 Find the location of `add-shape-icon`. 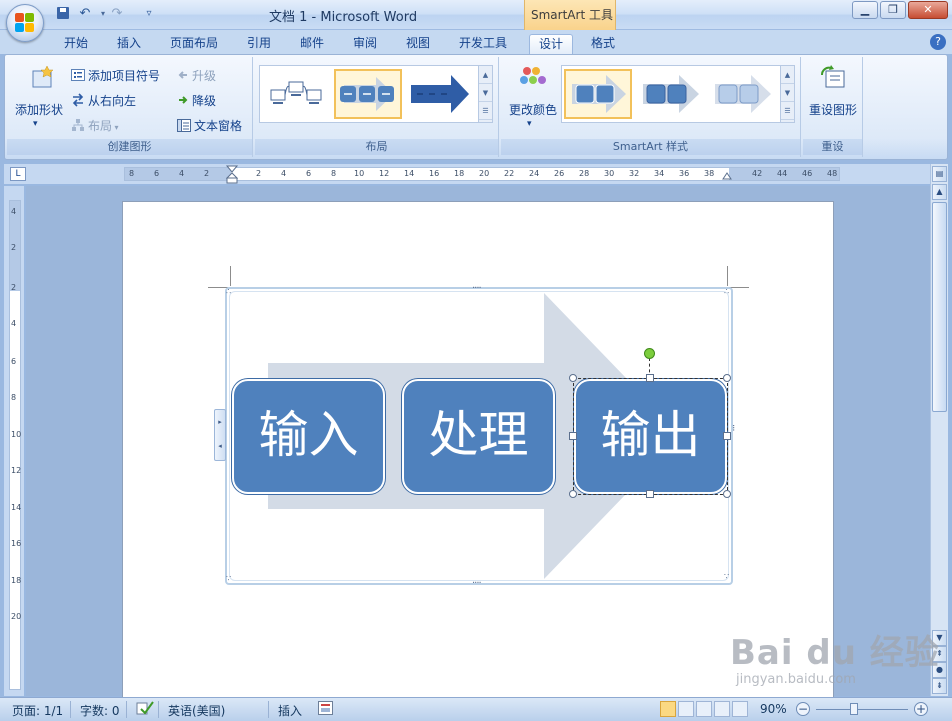

add-shape-icon is located at coordinates (42, 78).